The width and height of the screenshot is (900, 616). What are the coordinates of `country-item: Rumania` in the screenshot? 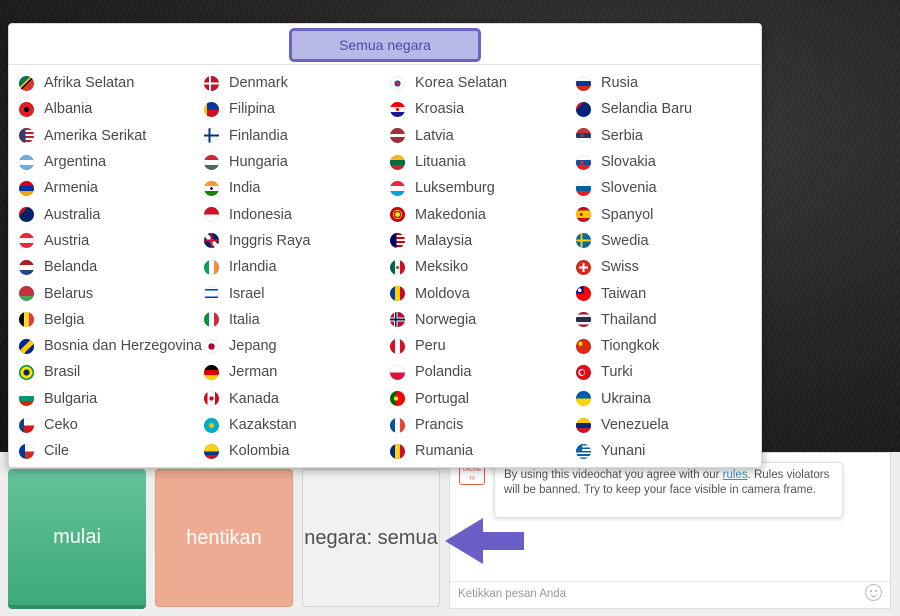 It's located at (483, 451).